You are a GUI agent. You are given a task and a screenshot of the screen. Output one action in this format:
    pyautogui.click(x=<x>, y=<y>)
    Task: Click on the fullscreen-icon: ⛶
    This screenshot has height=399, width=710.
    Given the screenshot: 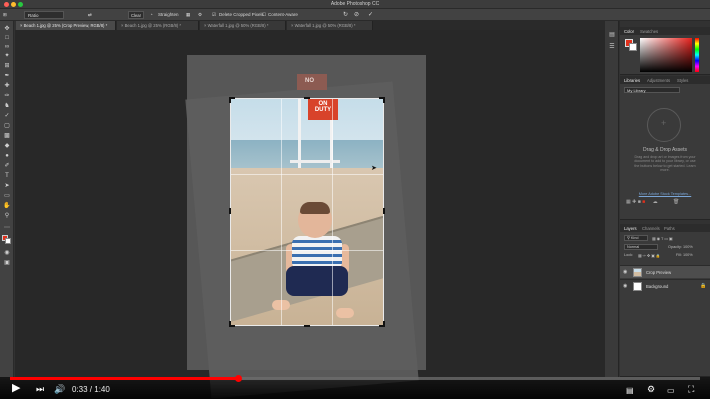 What is the action you would take?
    pyautogui.click(x=691, y=389)
    